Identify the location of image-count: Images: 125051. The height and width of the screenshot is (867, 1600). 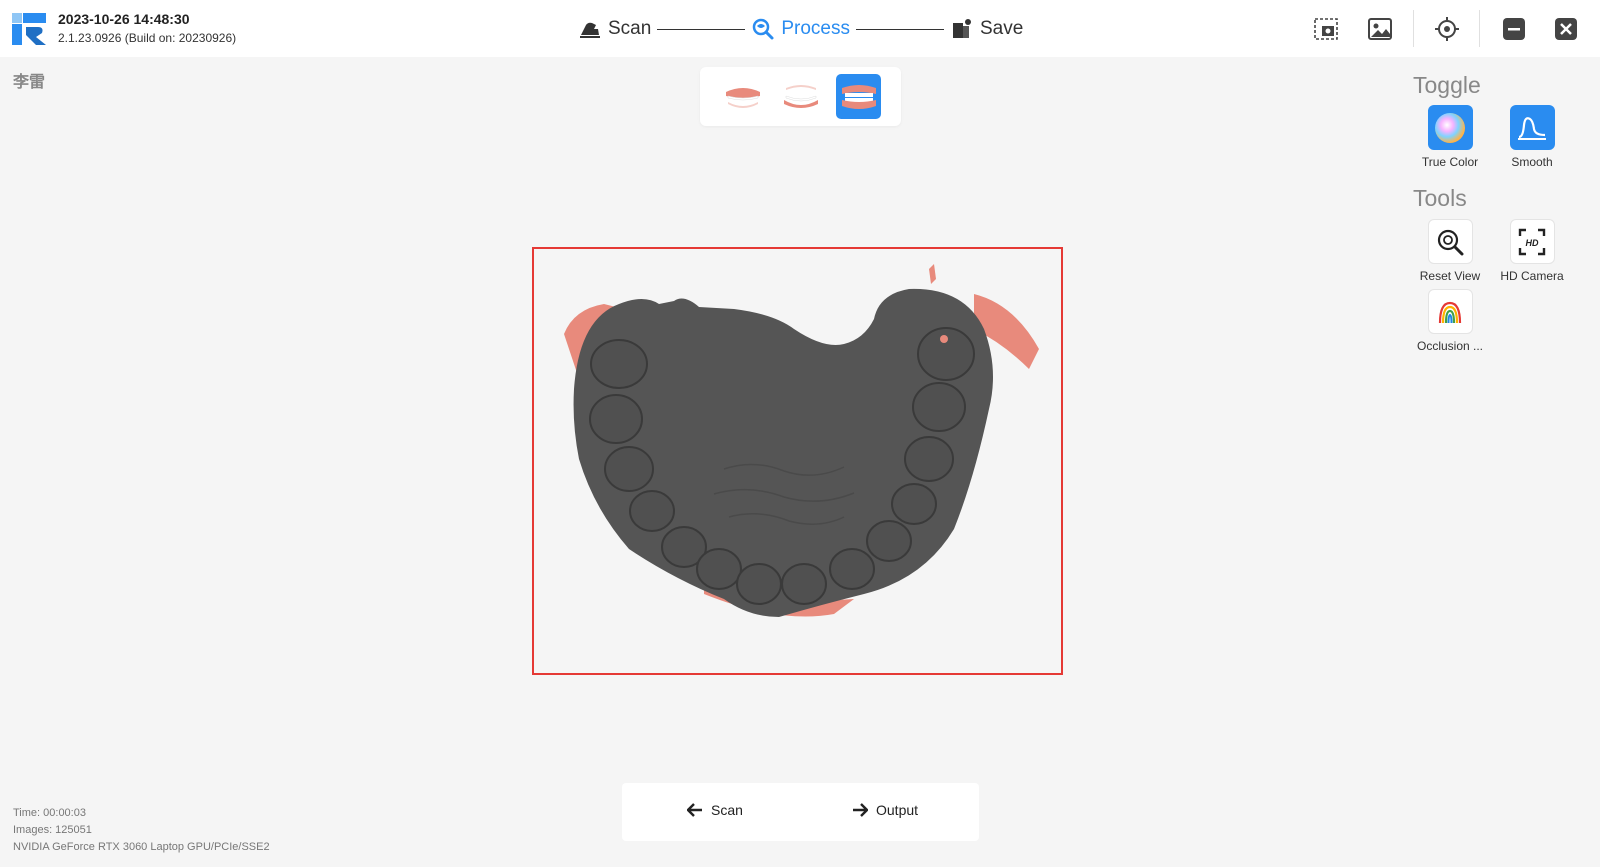
(52, 830).